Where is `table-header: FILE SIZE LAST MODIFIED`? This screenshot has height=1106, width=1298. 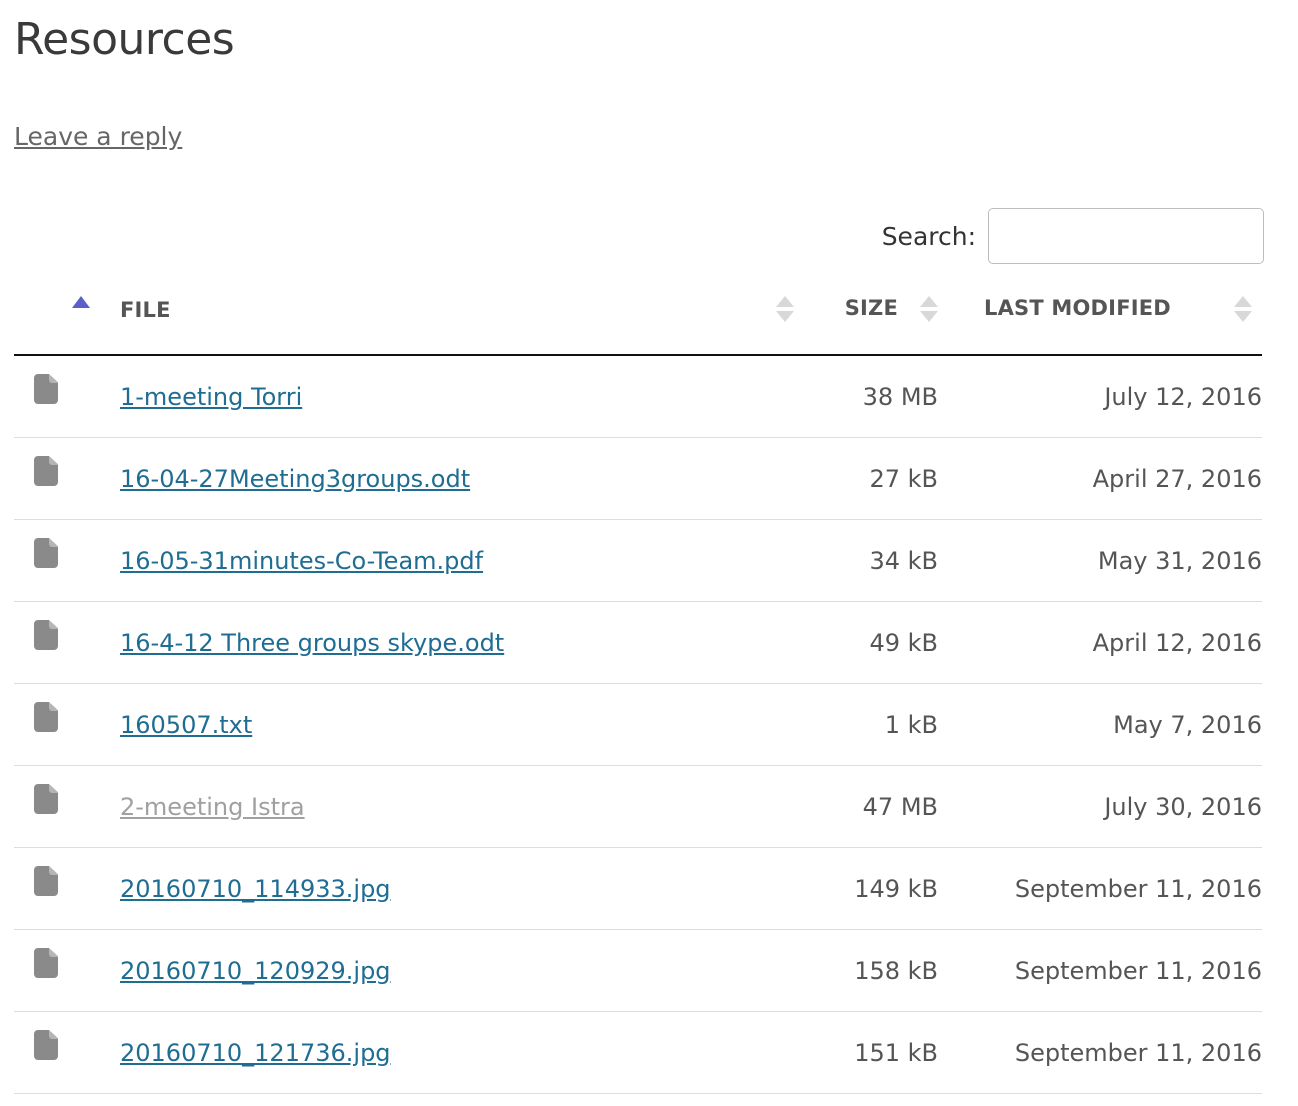
table-header: FILE SIZE LAST MODIFIED is located at coordinates (638, 311).